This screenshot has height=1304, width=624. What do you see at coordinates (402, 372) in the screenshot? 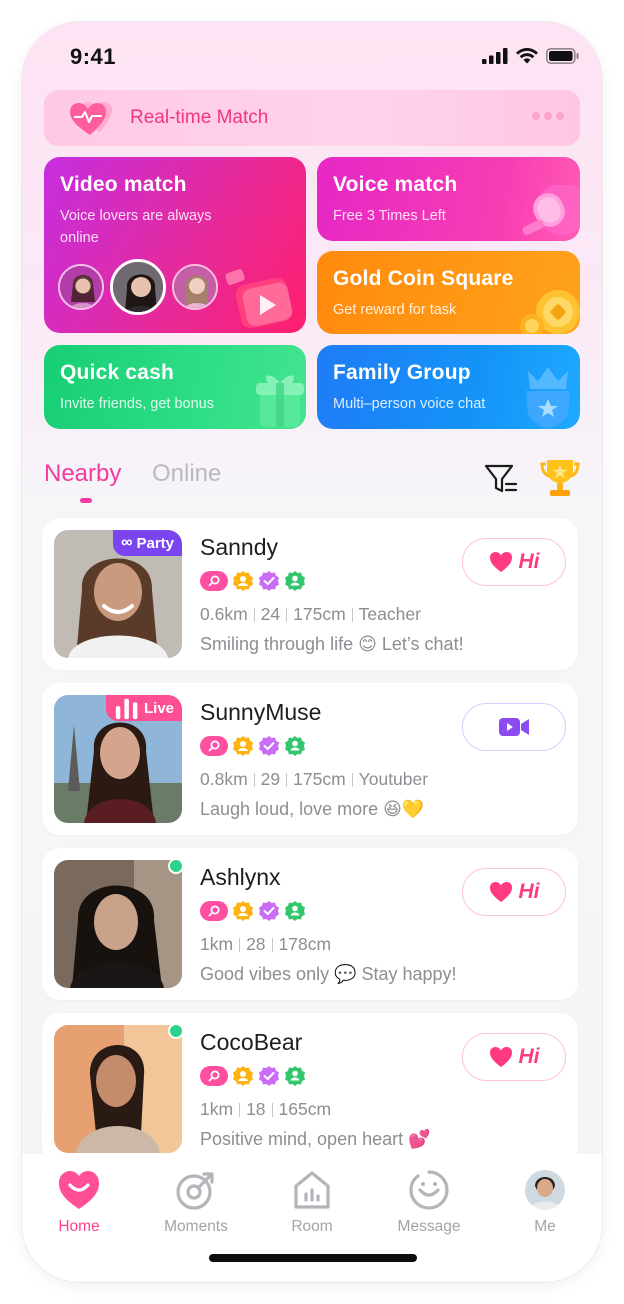
I see `family-group-title: Family Group` at bounding box center [402, 372].